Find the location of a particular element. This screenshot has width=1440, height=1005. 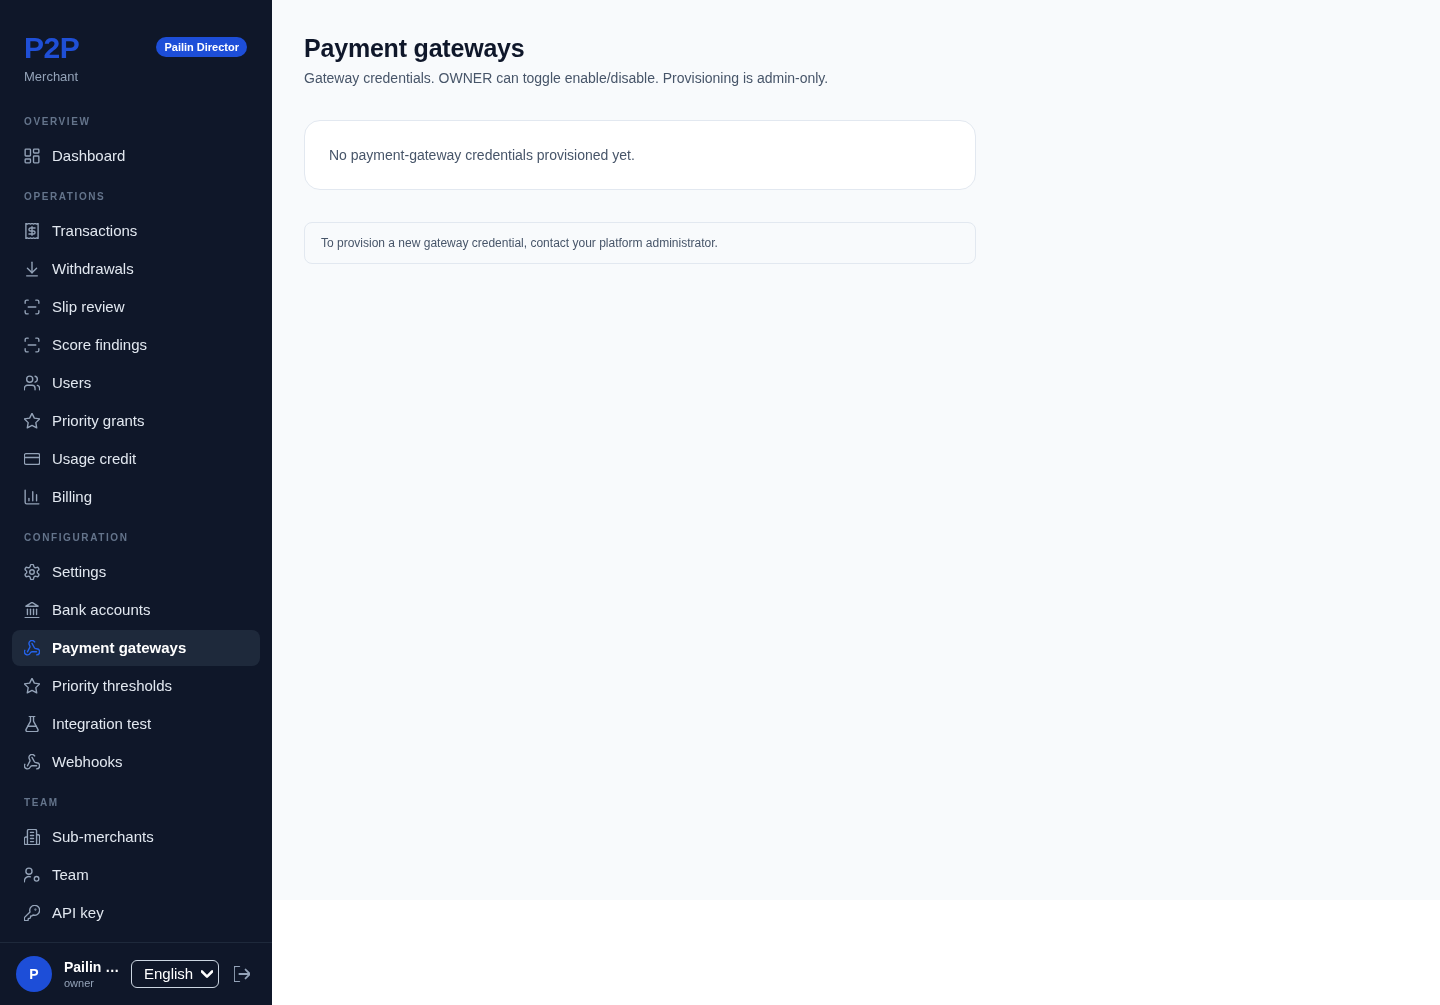

settings-icon is located at coordinates (32, 572).